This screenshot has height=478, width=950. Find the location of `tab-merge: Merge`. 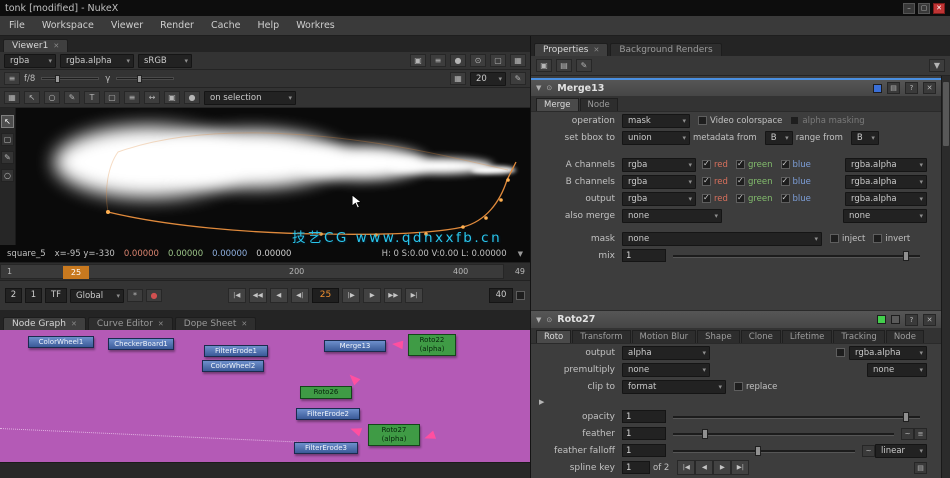

tab-merge: Merge is located at coordinates (557, 104).